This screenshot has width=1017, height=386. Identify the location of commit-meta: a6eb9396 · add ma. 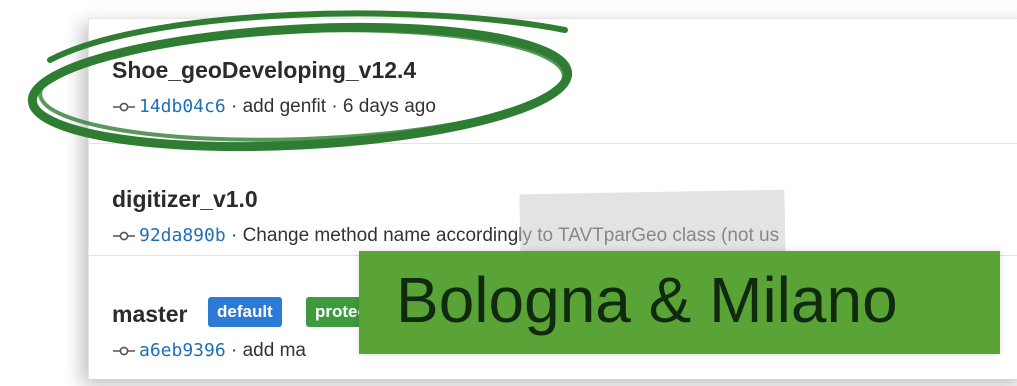
(209, 351).